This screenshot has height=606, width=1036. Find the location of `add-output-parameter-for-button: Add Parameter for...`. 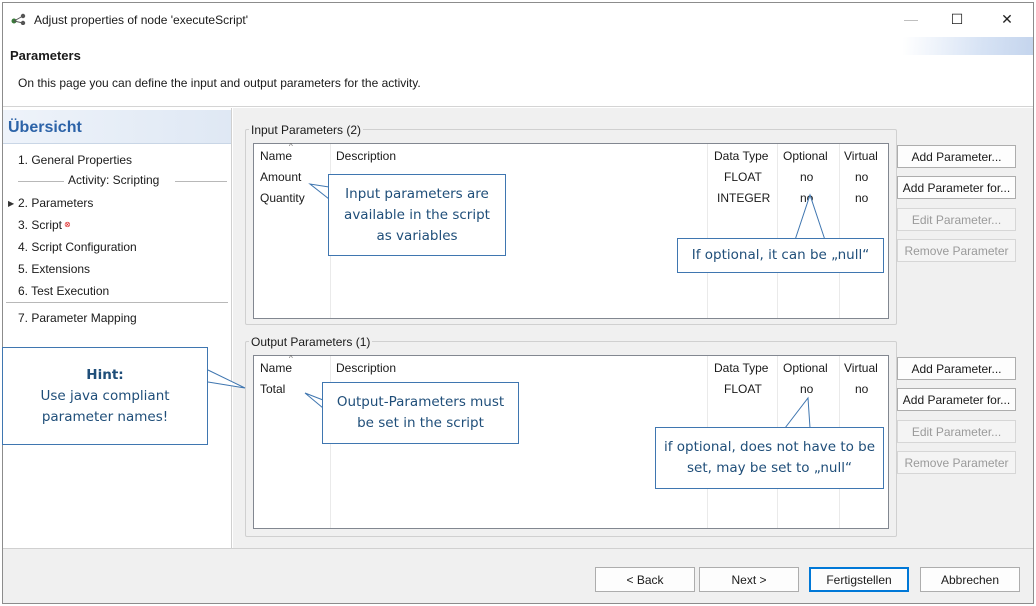

add-output-parameter-for-button: Add Parameter for... is located at coordinates (956, 399).